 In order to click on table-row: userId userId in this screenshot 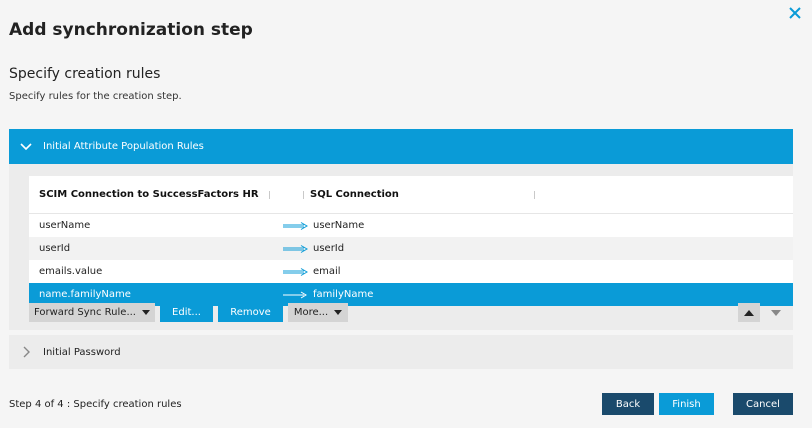, I will do `click(411, 248)`.